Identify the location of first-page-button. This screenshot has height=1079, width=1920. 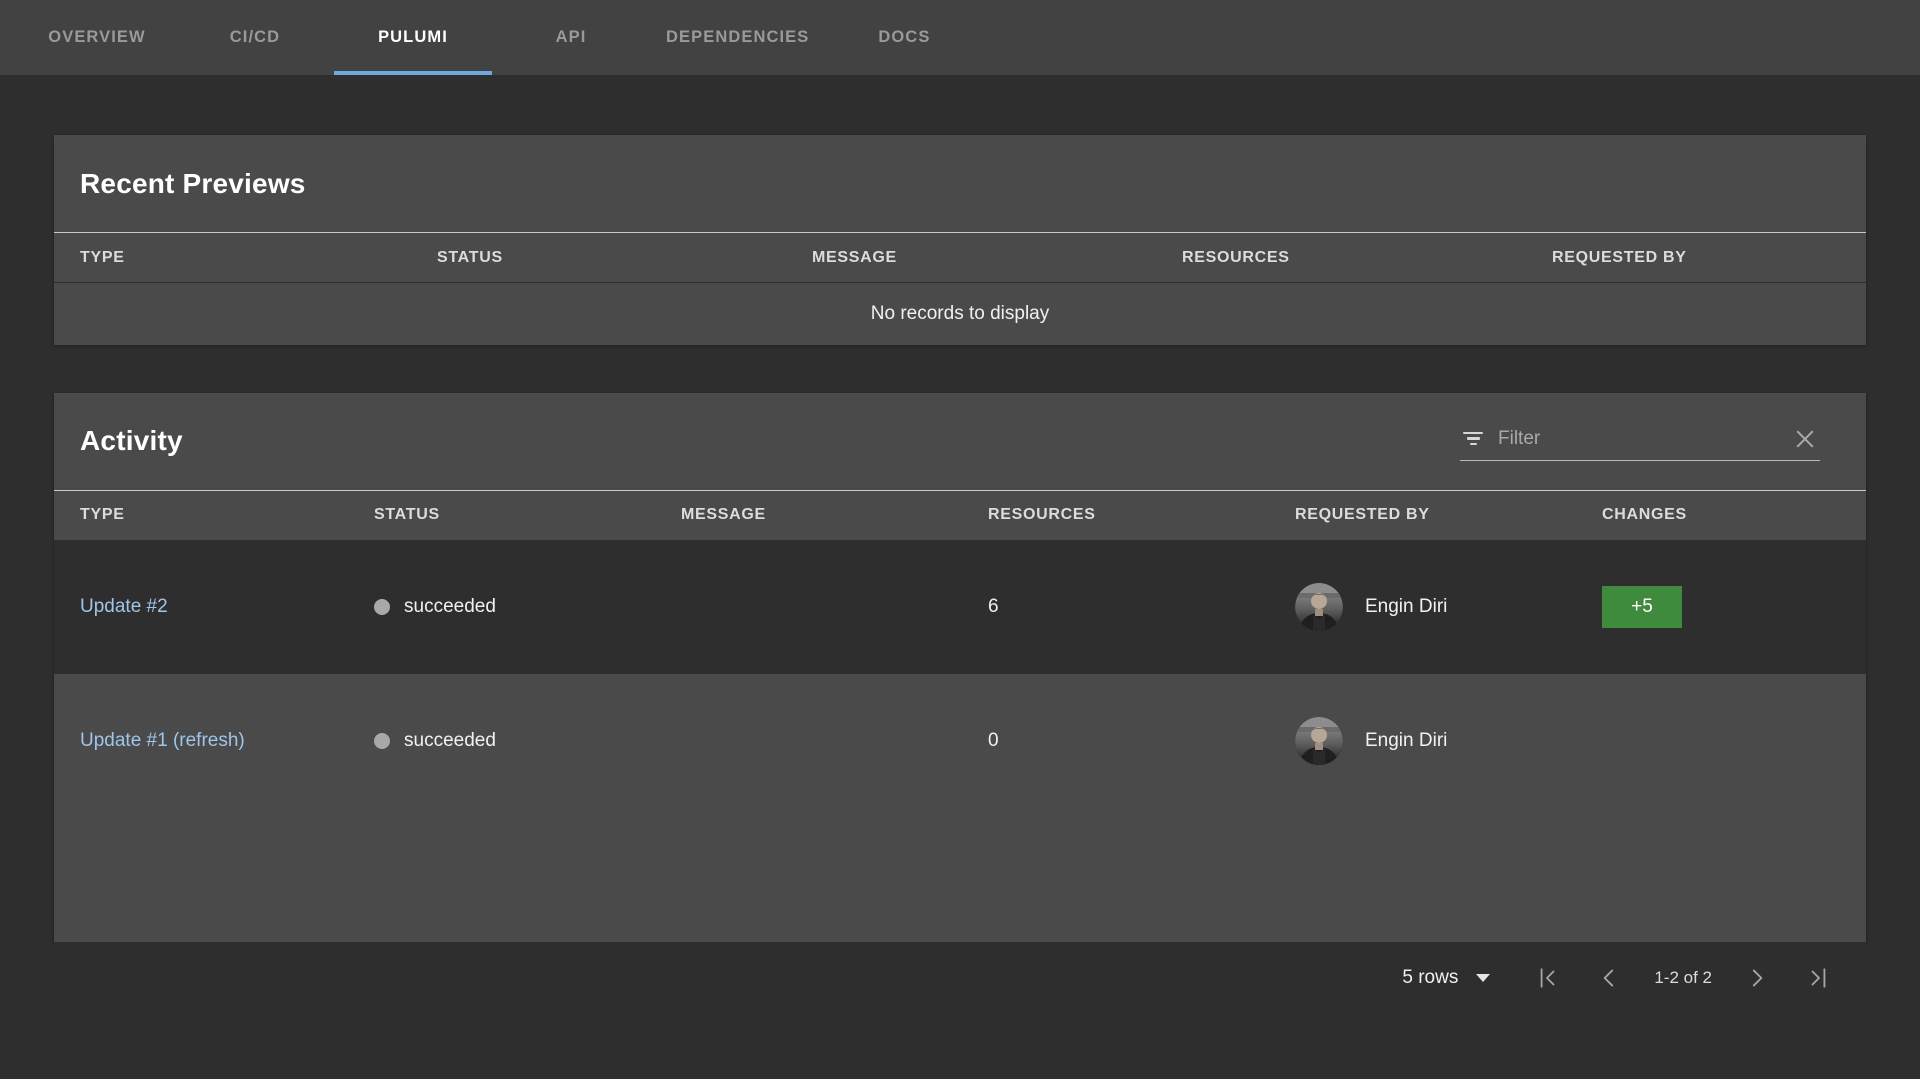
(1547, 978).